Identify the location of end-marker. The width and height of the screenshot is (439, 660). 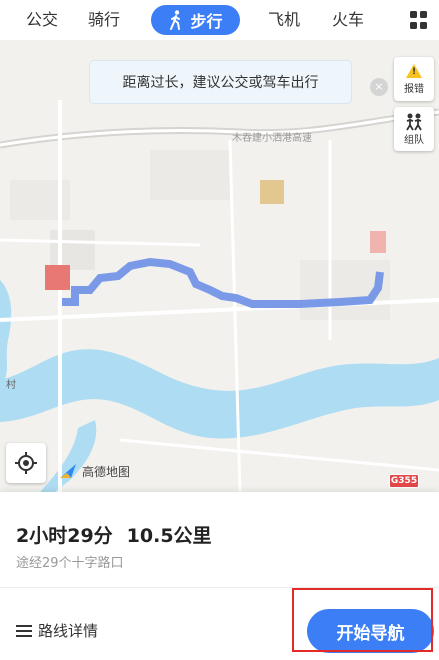
(378, 242).